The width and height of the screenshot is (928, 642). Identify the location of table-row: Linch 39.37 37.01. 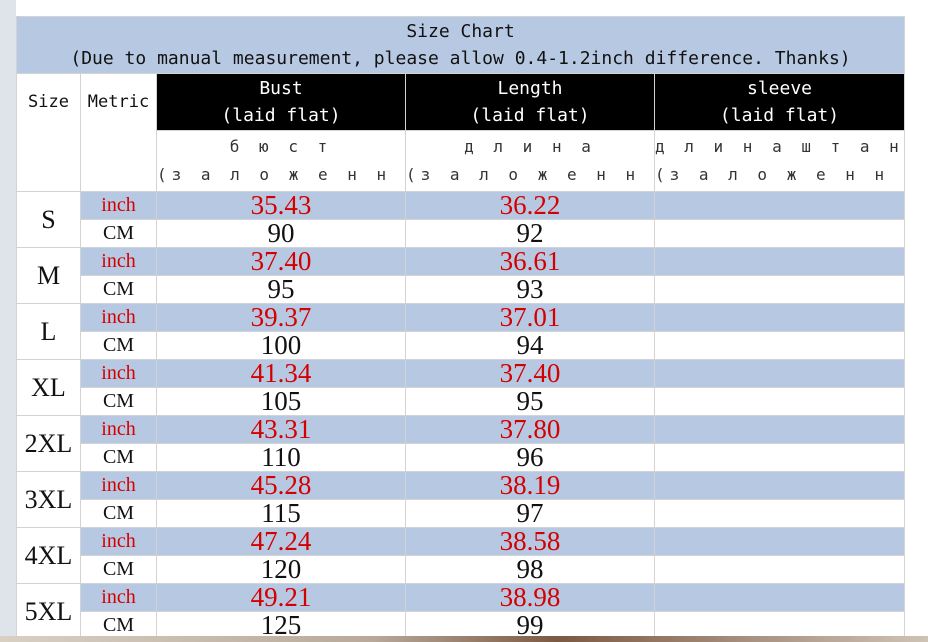
(461, 331).